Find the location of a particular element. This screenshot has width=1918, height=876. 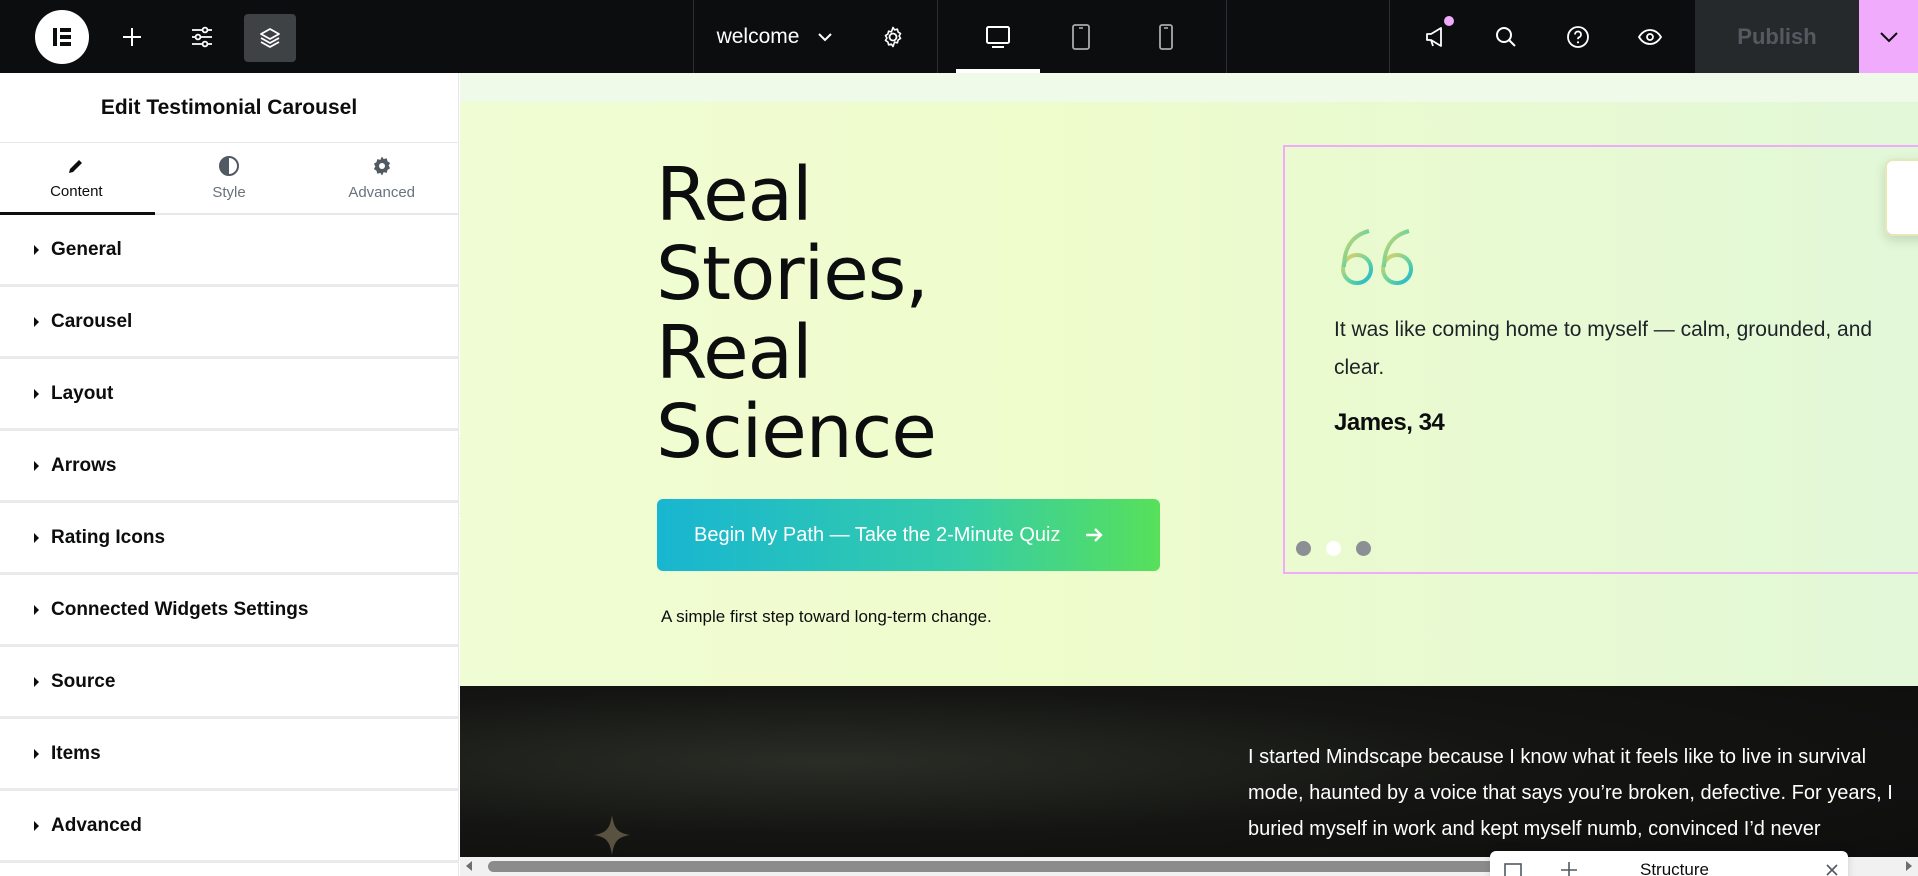

elementor-icon is located at coordinates (62, 37).